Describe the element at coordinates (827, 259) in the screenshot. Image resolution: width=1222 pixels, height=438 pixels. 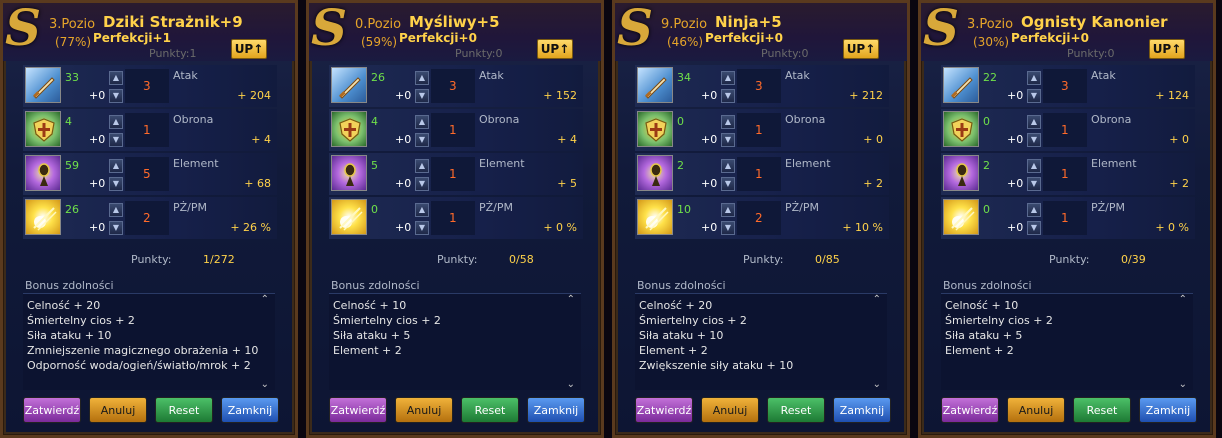
I see `points-value: 0/85` at that location.